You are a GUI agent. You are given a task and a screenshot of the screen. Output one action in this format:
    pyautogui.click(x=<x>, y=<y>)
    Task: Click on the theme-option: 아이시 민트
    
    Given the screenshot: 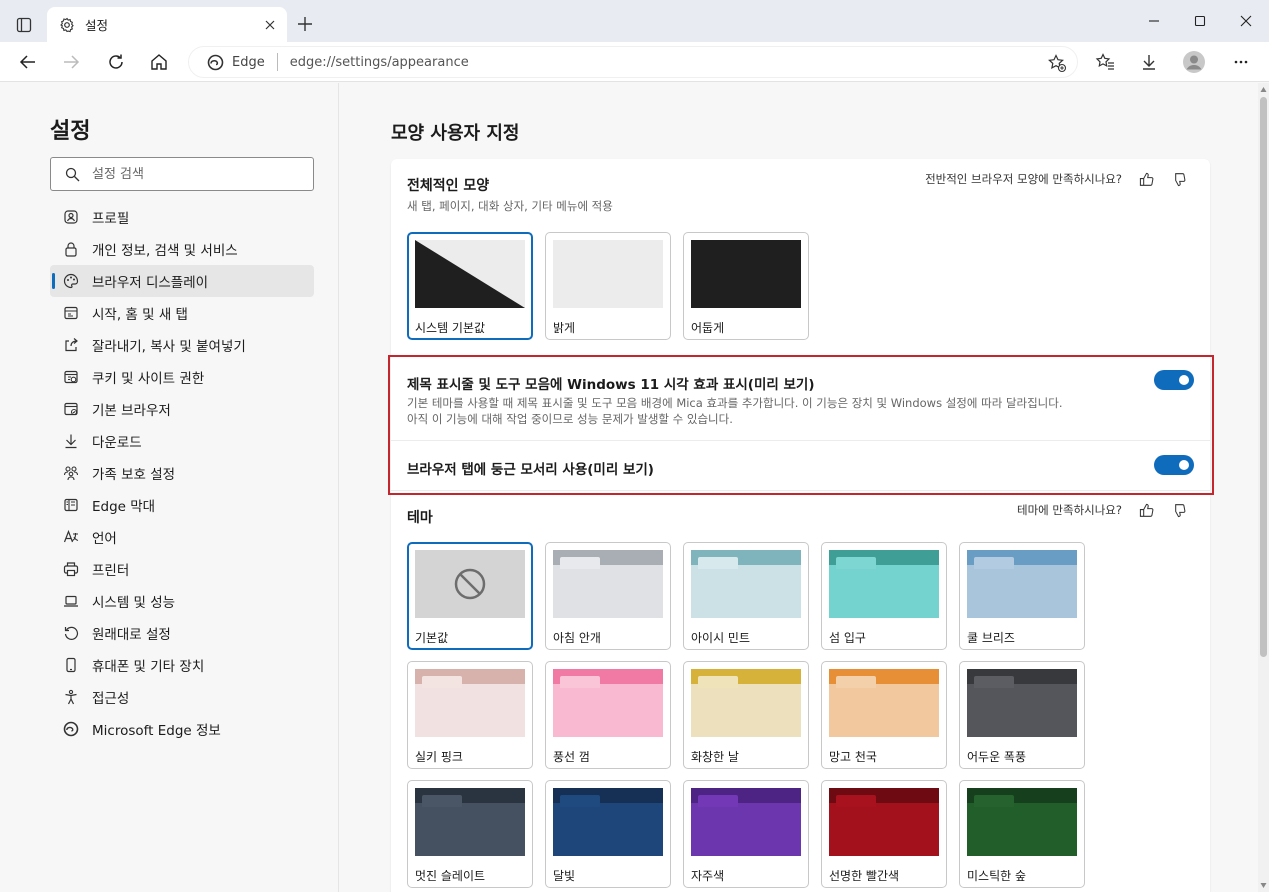 What is the action you would take?
    pyautogui.click(x=746, y=596)
    